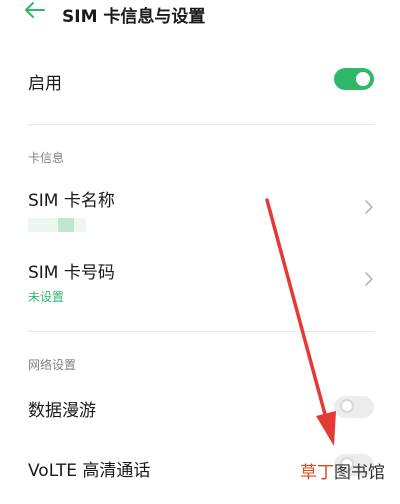 The width and height of the screenshot is (400, 504). I want to click on annotation-arrow-icon, so click(300, 322).